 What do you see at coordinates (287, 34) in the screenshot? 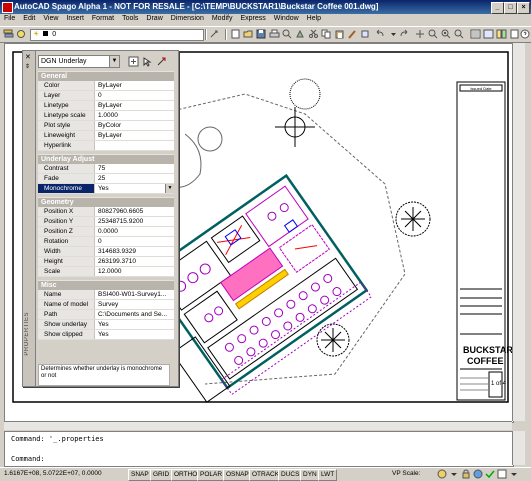
I see `plot-preview-icon` at bounding box center [287, 34].